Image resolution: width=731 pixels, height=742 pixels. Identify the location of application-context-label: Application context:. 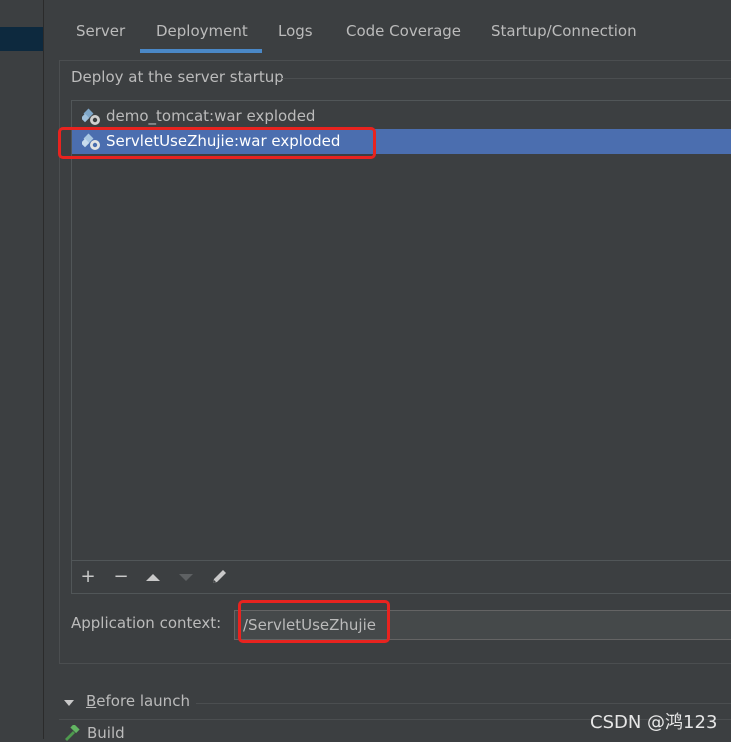
(146, 623).